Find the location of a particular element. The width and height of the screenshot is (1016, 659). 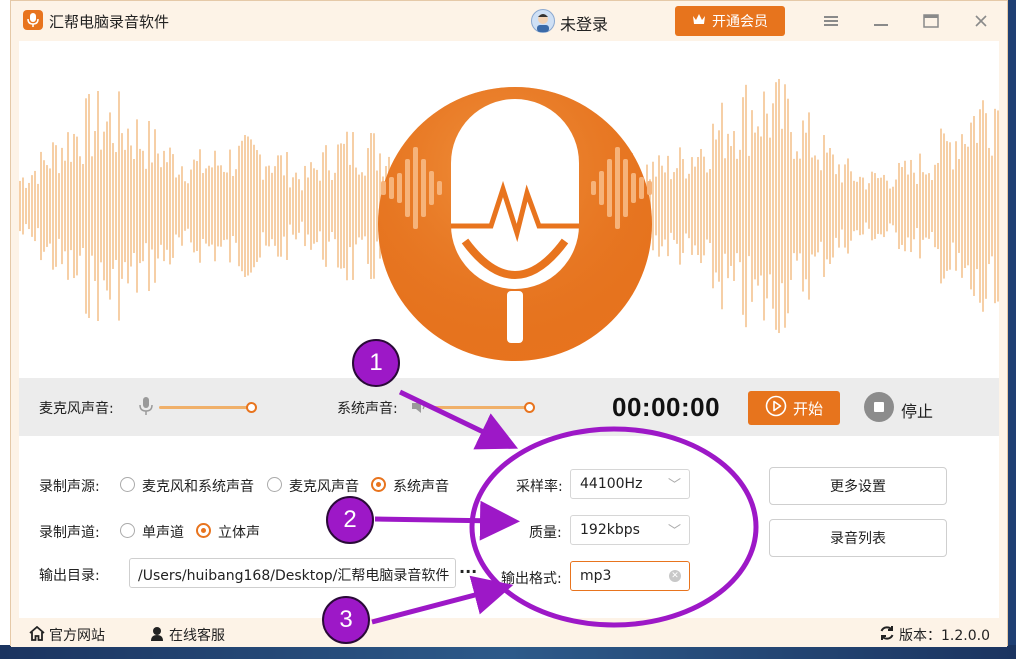

vip-button-label: 开通会员 is located at coordinates (740, 22).